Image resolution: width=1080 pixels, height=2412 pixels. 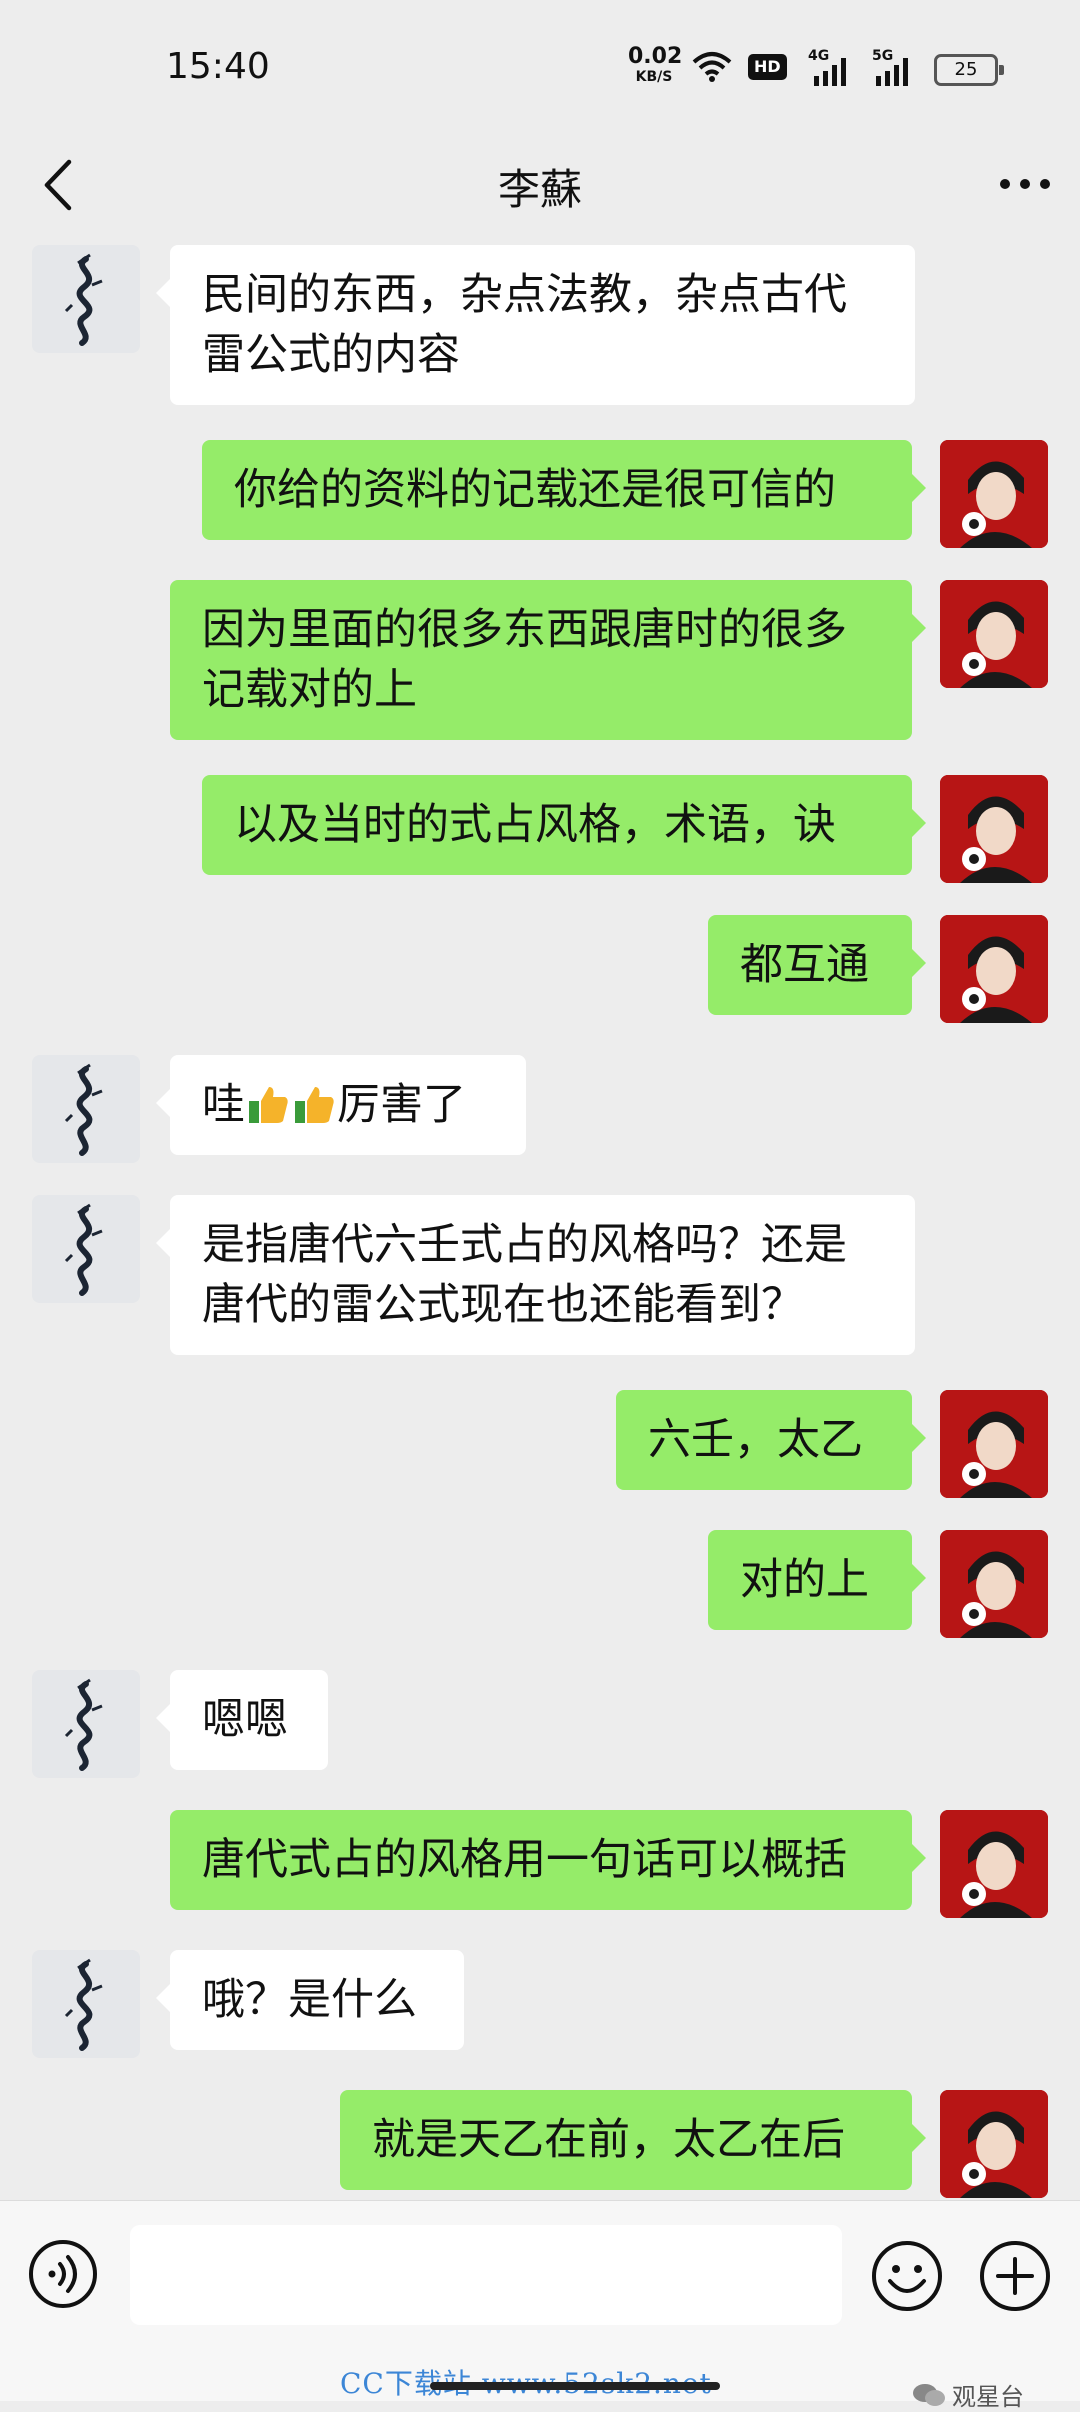 What do you see at coordinates (929, 2394) in the screenshot?
I see `wechat-logo-icon` at bounding box center [929, 2394].